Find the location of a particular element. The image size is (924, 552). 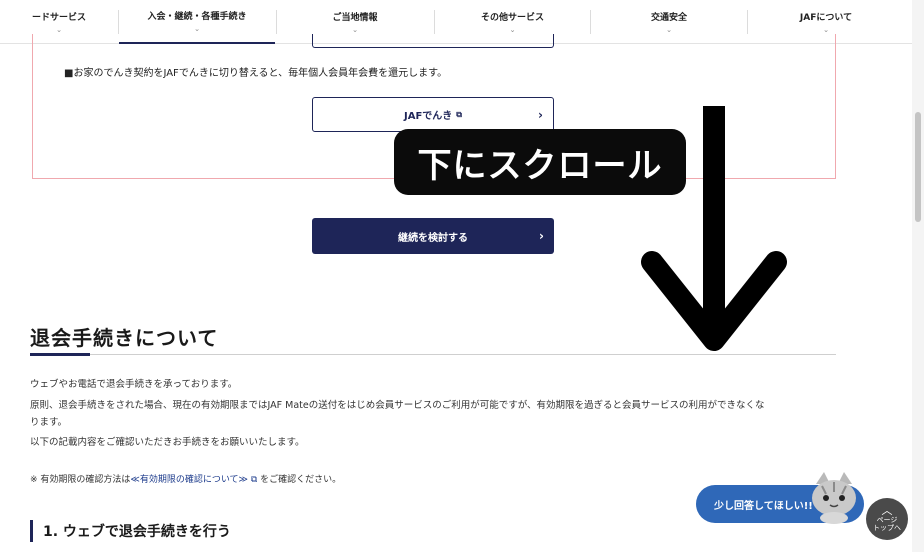

jaf-denki-label: JAFでんき is located at coordinates (428, 116).